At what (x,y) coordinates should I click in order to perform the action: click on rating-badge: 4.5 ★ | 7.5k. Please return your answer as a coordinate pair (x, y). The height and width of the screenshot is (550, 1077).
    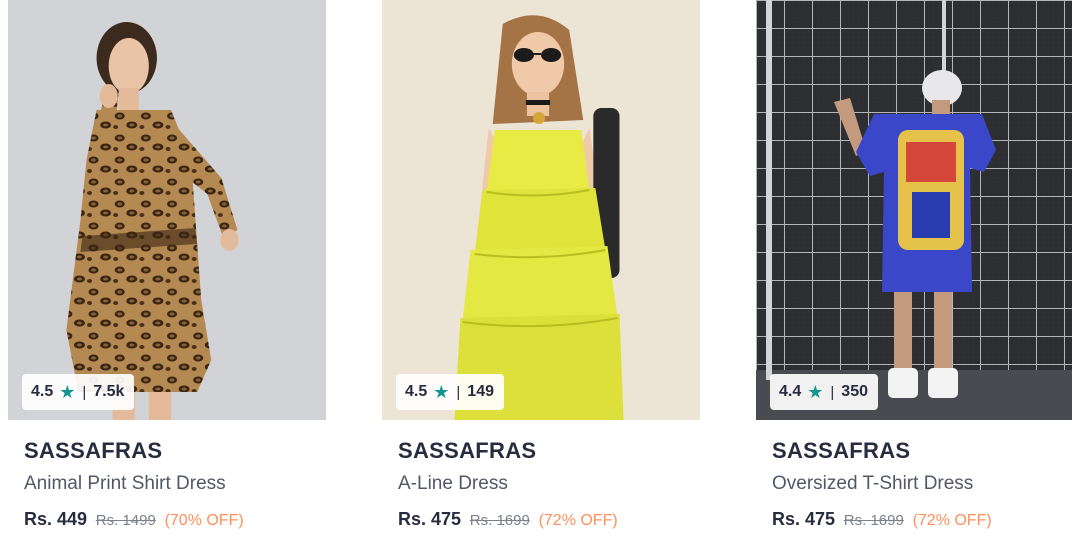
    Looking at the image, I should click on (78, 392).